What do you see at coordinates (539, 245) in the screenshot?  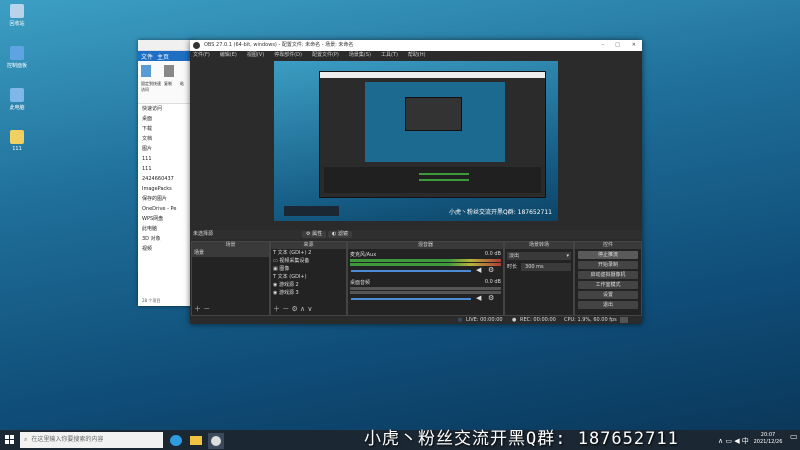 I see `transitions-header: 场景转场` at bounding box center [539, 245].